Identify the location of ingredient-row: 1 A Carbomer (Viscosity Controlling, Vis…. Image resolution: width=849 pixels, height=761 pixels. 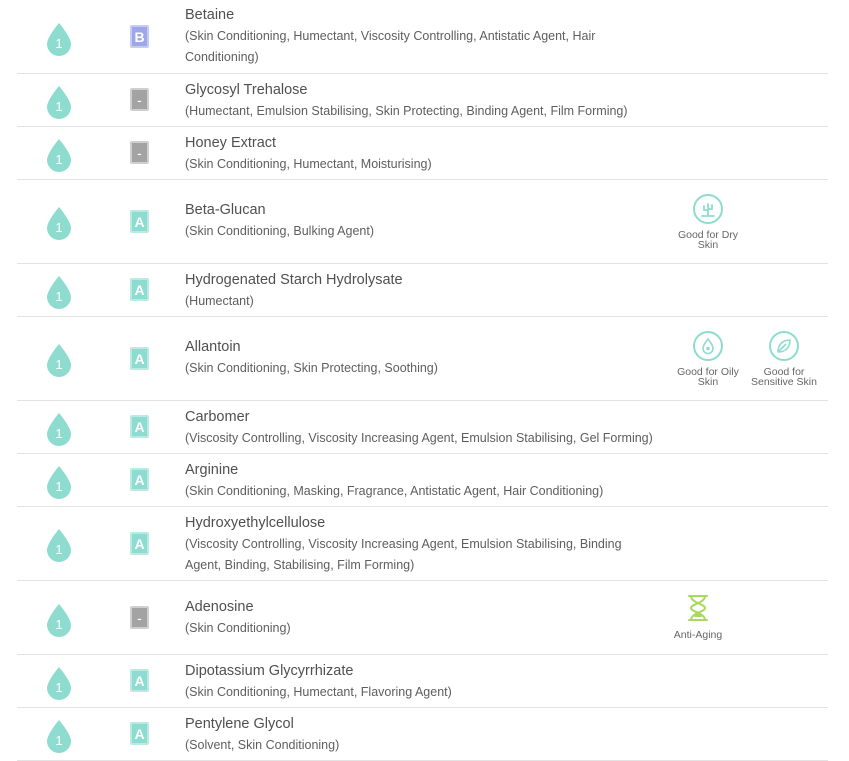
(422, 427).